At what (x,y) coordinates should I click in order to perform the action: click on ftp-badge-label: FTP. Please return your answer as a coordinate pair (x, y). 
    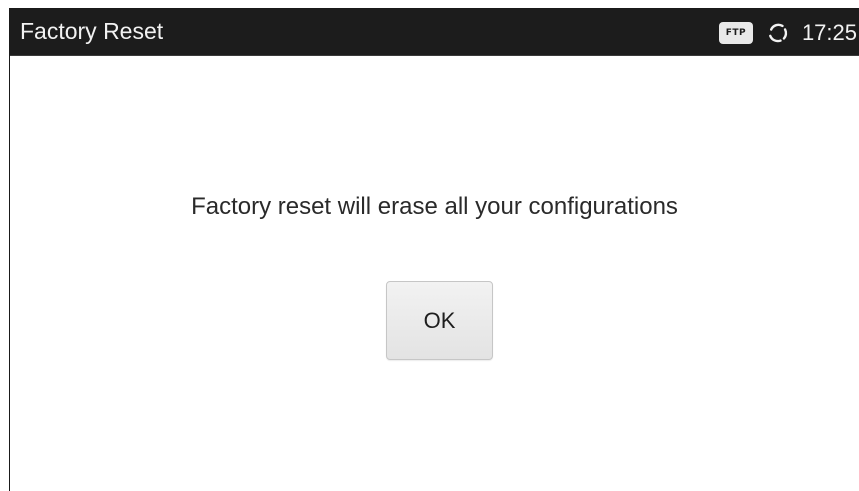
    Looking at the image, I should click on (736, 32).